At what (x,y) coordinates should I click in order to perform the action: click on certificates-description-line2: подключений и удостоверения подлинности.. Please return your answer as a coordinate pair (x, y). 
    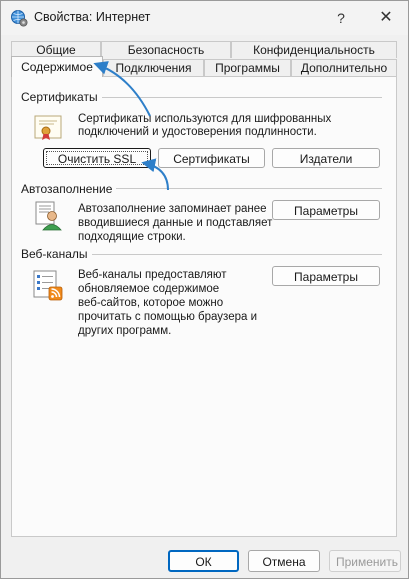
    Looking at the image, I should click on (197, 132).